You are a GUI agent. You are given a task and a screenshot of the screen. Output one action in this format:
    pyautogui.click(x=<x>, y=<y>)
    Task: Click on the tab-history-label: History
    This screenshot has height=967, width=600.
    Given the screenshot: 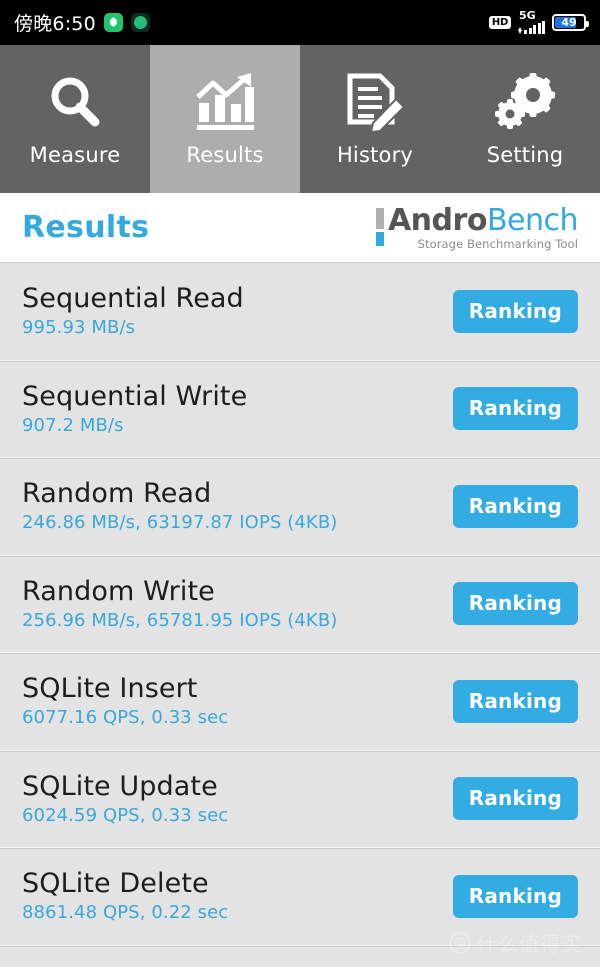 What is the action you would take?
    pyautogui.click(x=375, y=155)
    